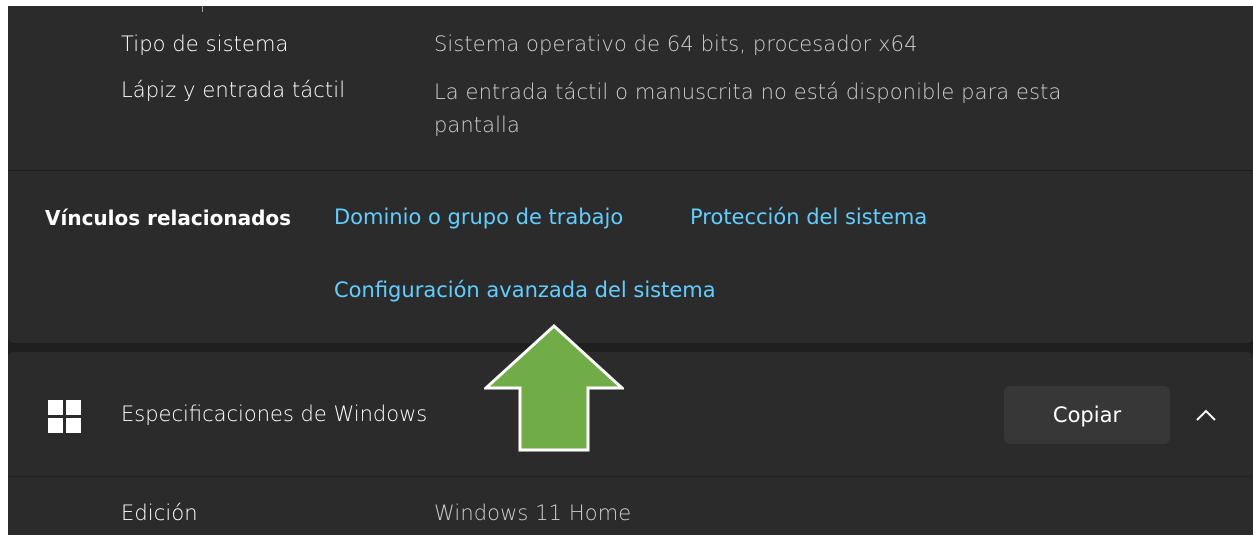  What do you see at coordinates (533, 513) in the screenshot?
I see `edition-value: Windows 11 Home` at bounding box center [533, 513].